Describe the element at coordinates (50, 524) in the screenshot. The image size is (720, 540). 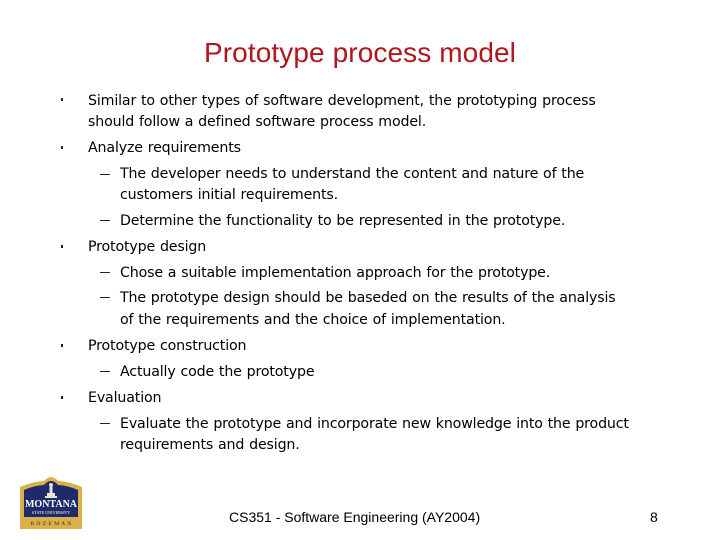
I see `logo-text-bozeman: B O Z E M A N` at that location.